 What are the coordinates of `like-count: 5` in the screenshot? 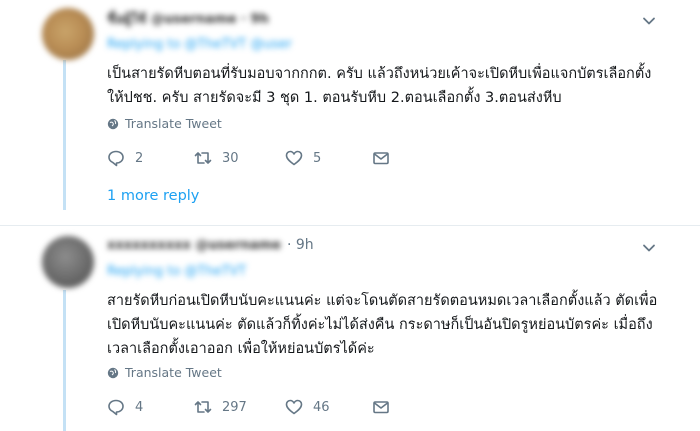 It's located at (317, 158).